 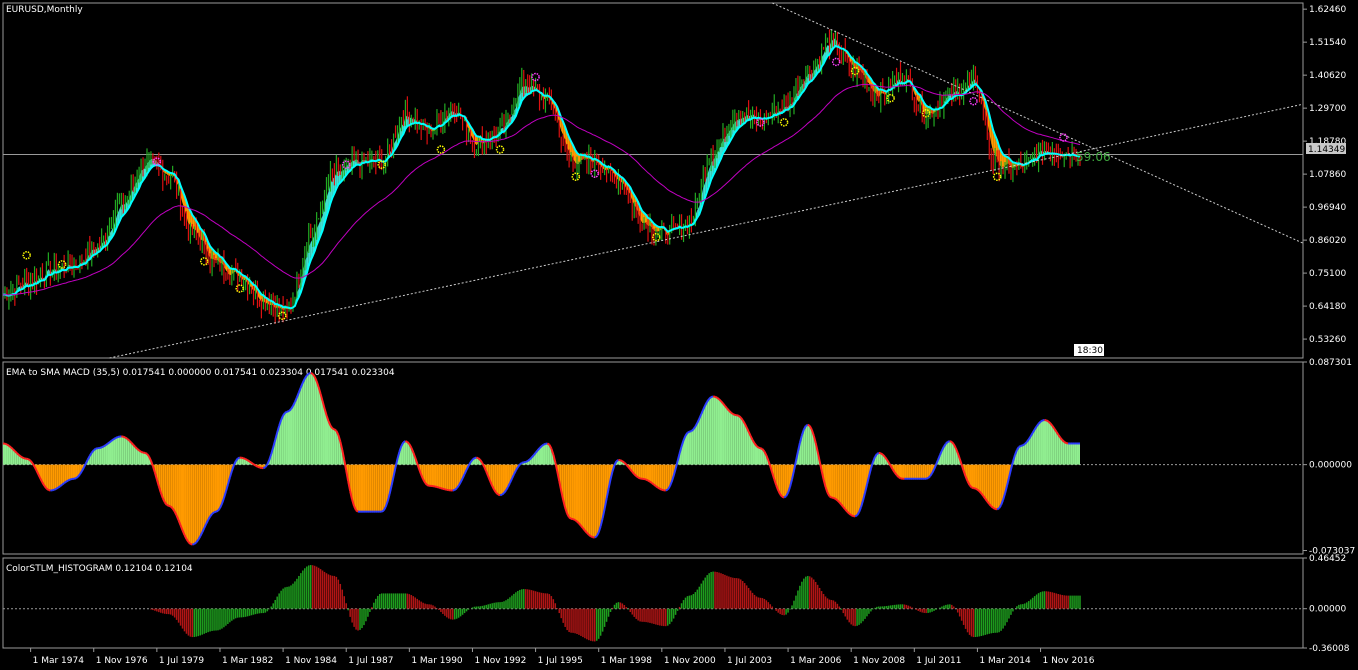 I want to click on price-tick-label: 1.40620, so click(x=1327, y=76).